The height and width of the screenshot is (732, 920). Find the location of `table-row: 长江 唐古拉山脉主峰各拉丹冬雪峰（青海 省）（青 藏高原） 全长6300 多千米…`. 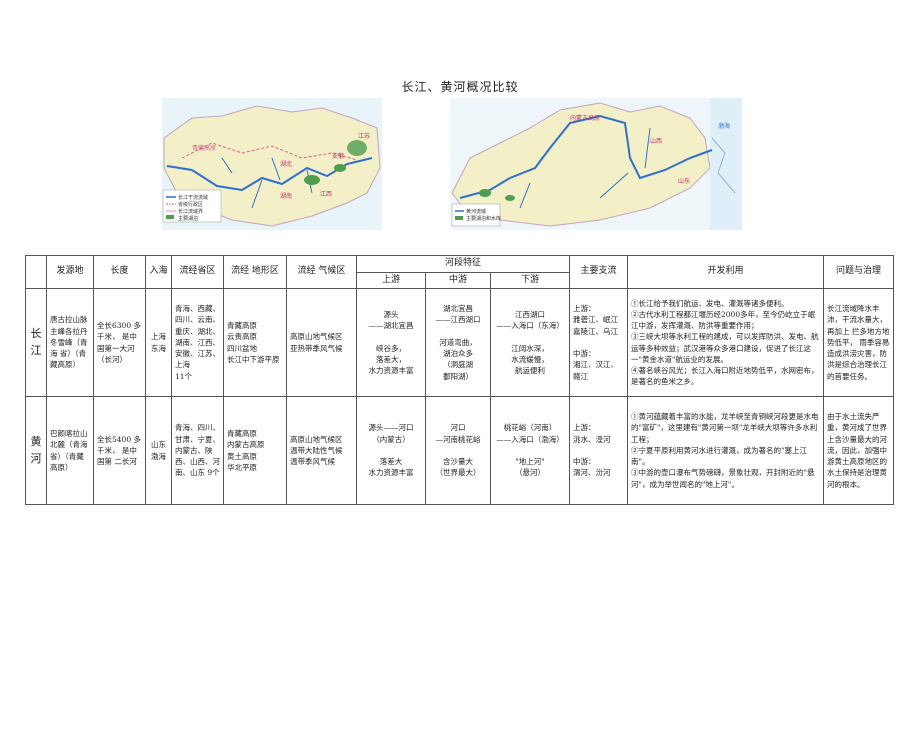

table-row: 长江 唐古拉山脉主峰各拉丹冬雪峰（青海 省）（青 藏高原） 全长6300 多千米… is located at coordinates (459, 342).